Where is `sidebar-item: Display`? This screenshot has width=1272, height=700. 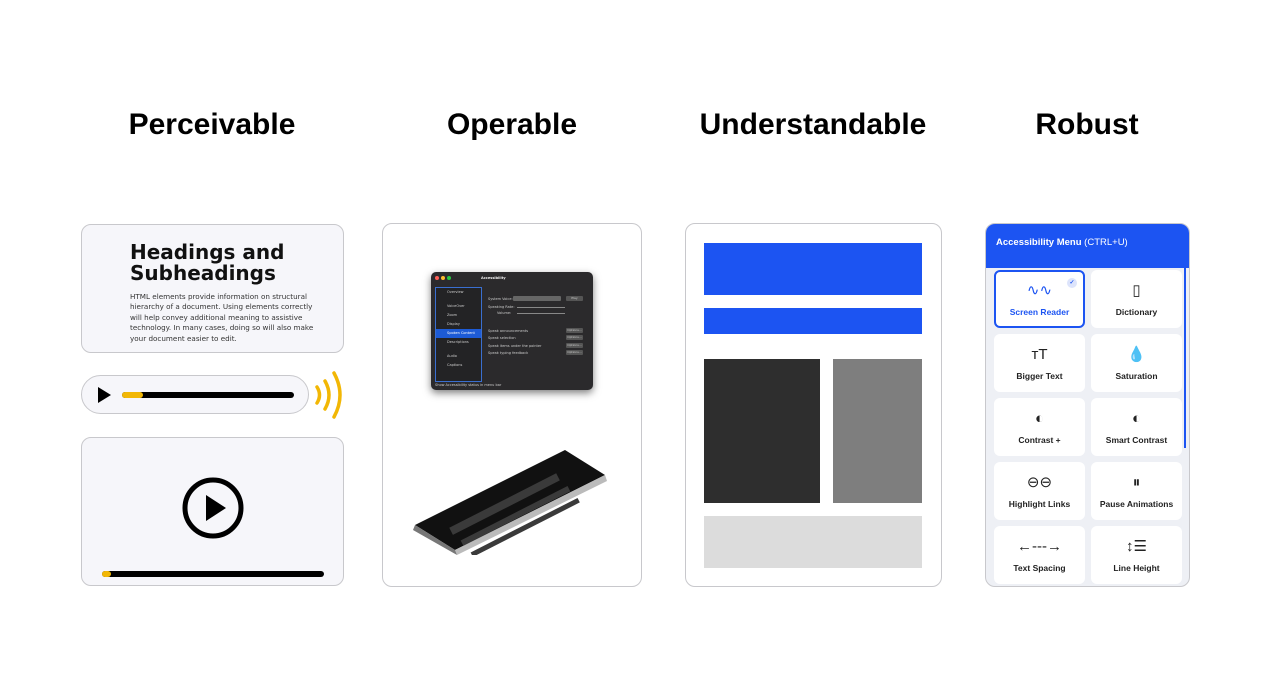 sidebar-item: Display is located at coordinates (458, 324).